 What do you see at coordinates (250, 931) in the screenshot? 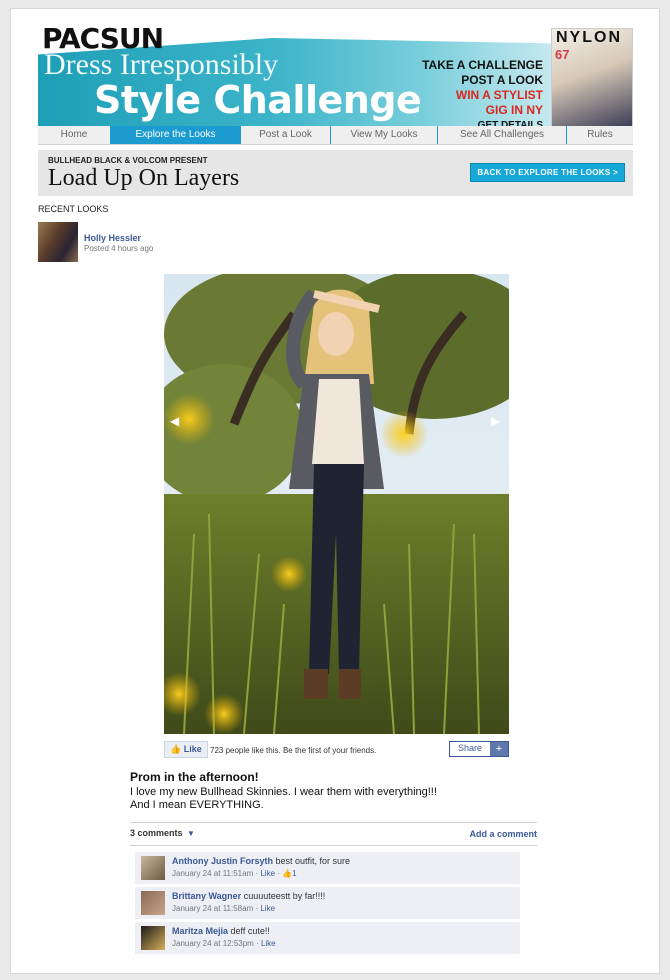
I see `comment-text: deff cute!!` at bounding box center [250, 931].